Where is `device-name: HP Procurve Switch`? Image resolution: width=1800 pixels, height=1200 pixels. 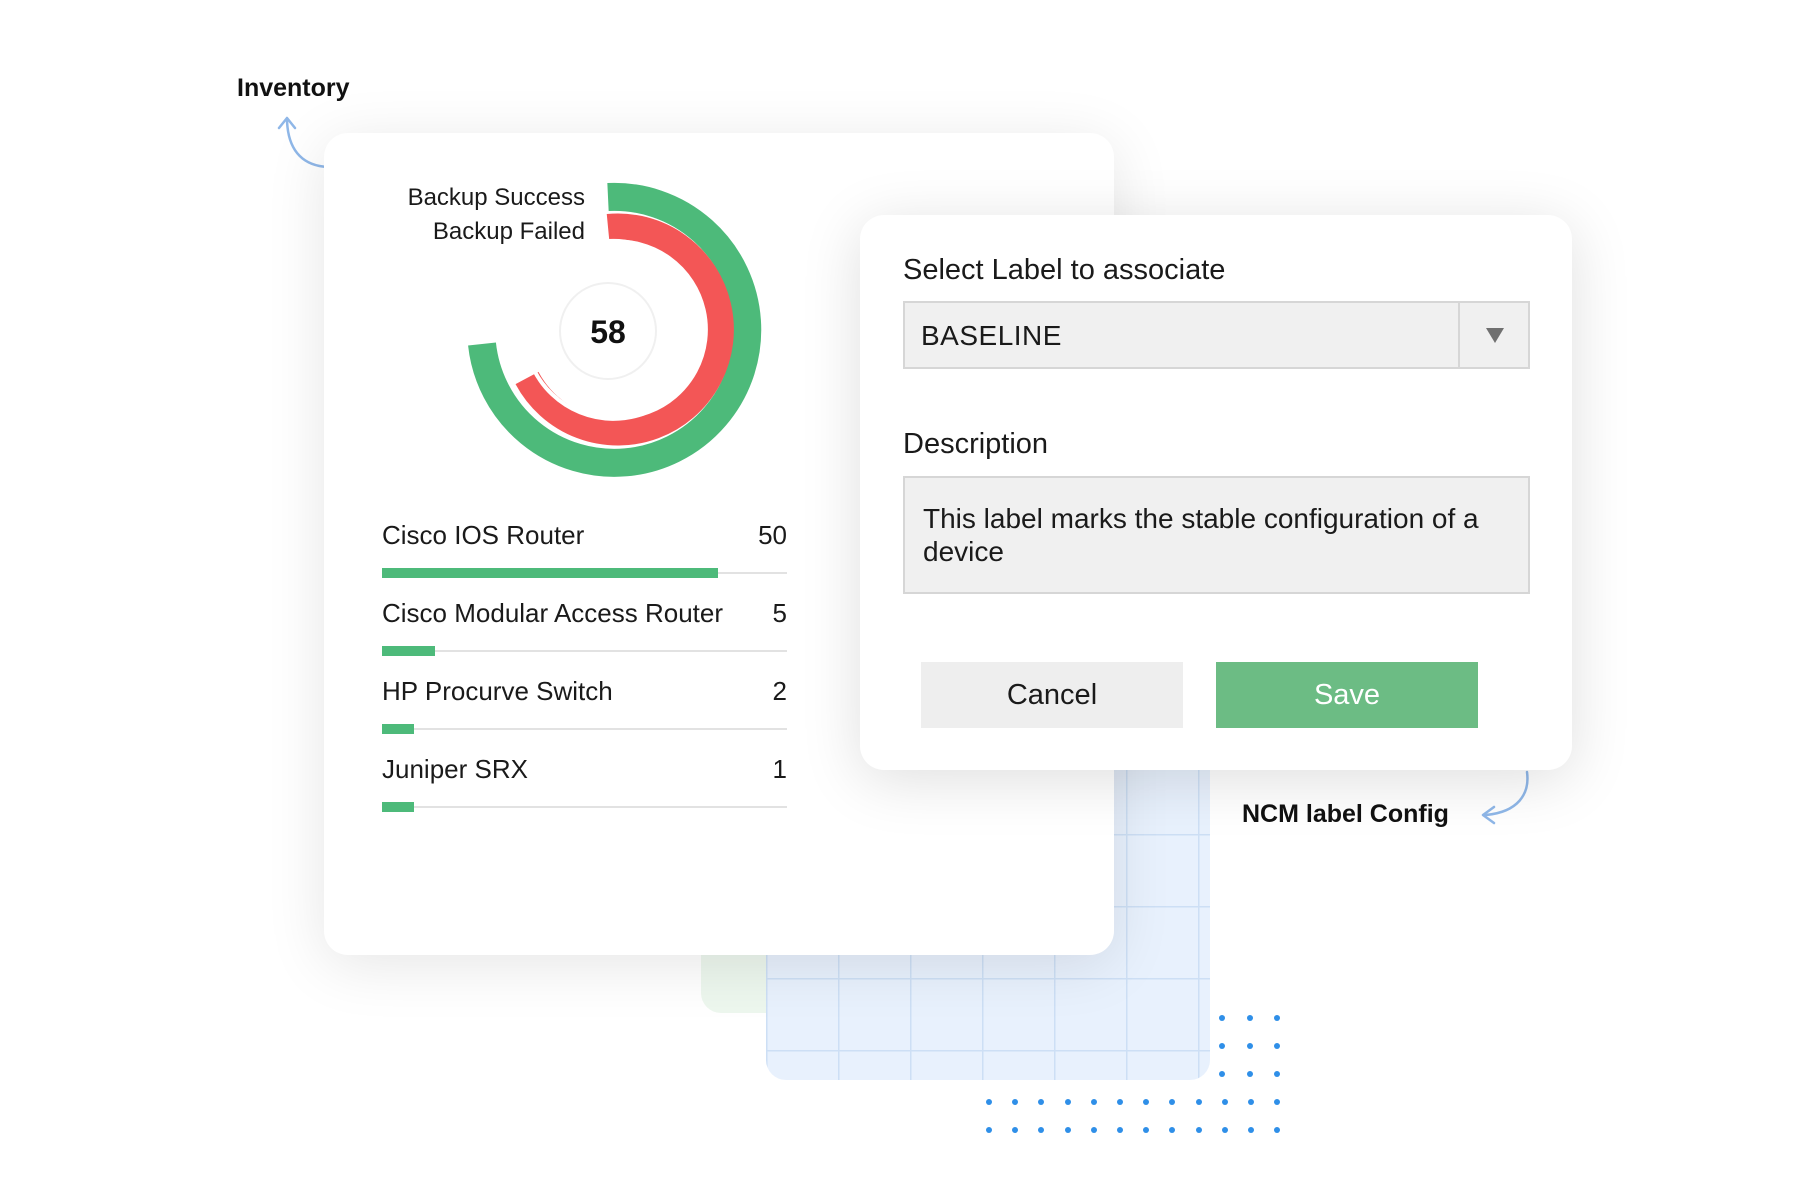
device-name: HP Procurve Switch is located at coordinates (497, 691).